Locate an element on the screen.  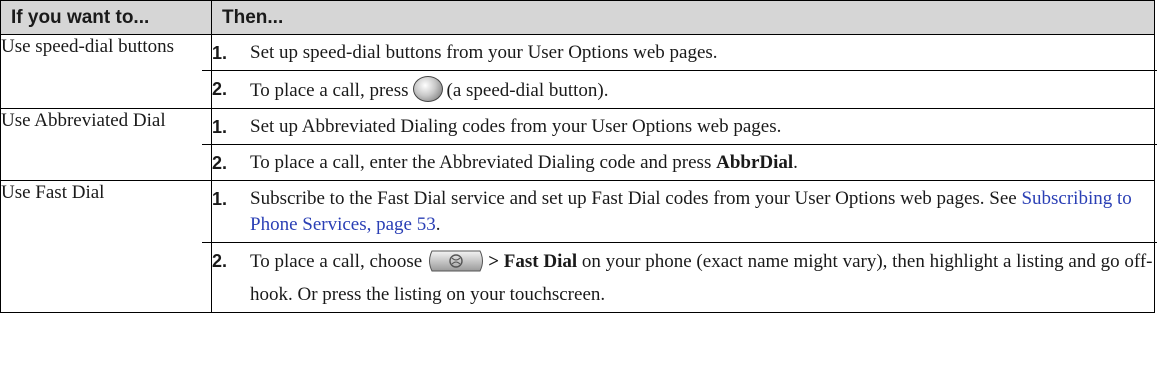
task-cell: Use Abbreviated Dial is located at coordinates (106, 144).